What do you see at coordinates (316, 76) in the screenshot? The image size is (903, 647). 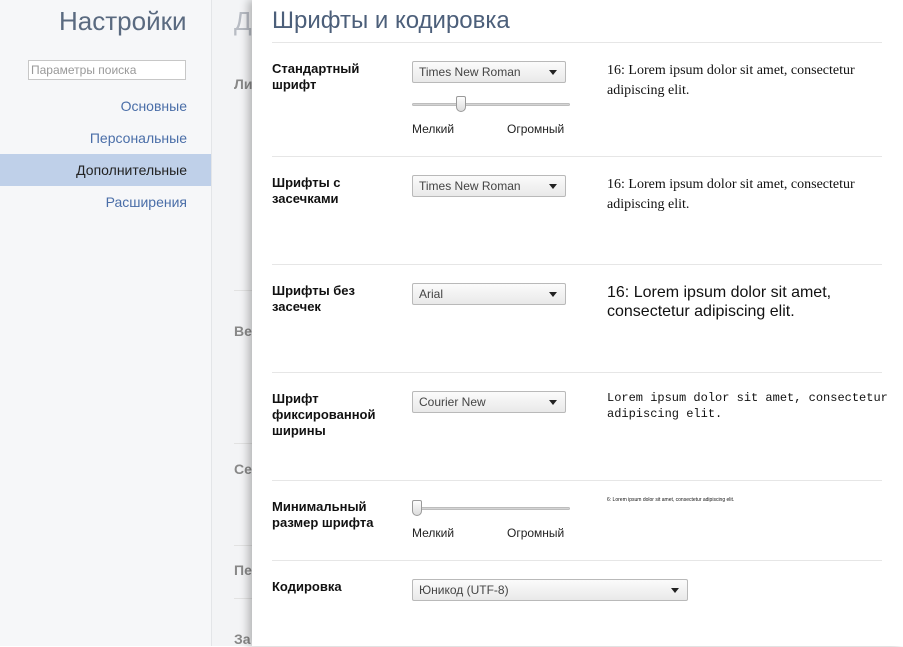 I see `standard-font-label: Стандартный шрифт` at bounding box center [316, 76].